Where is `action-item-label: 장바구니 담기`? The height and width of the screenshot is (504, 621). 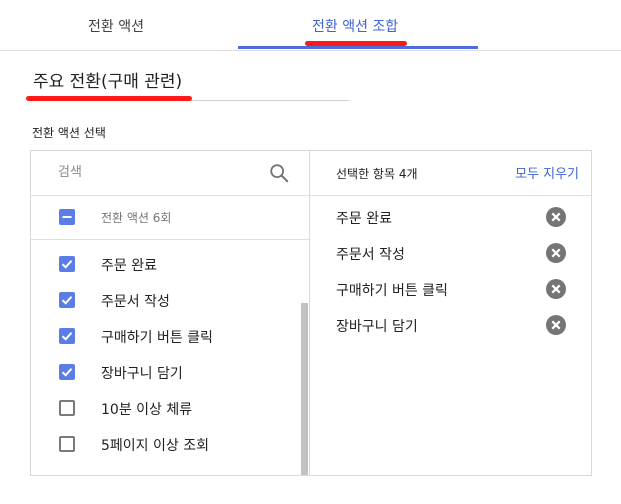 action-item-label: 장바구니 담기 is located at coordinates (142, 374).